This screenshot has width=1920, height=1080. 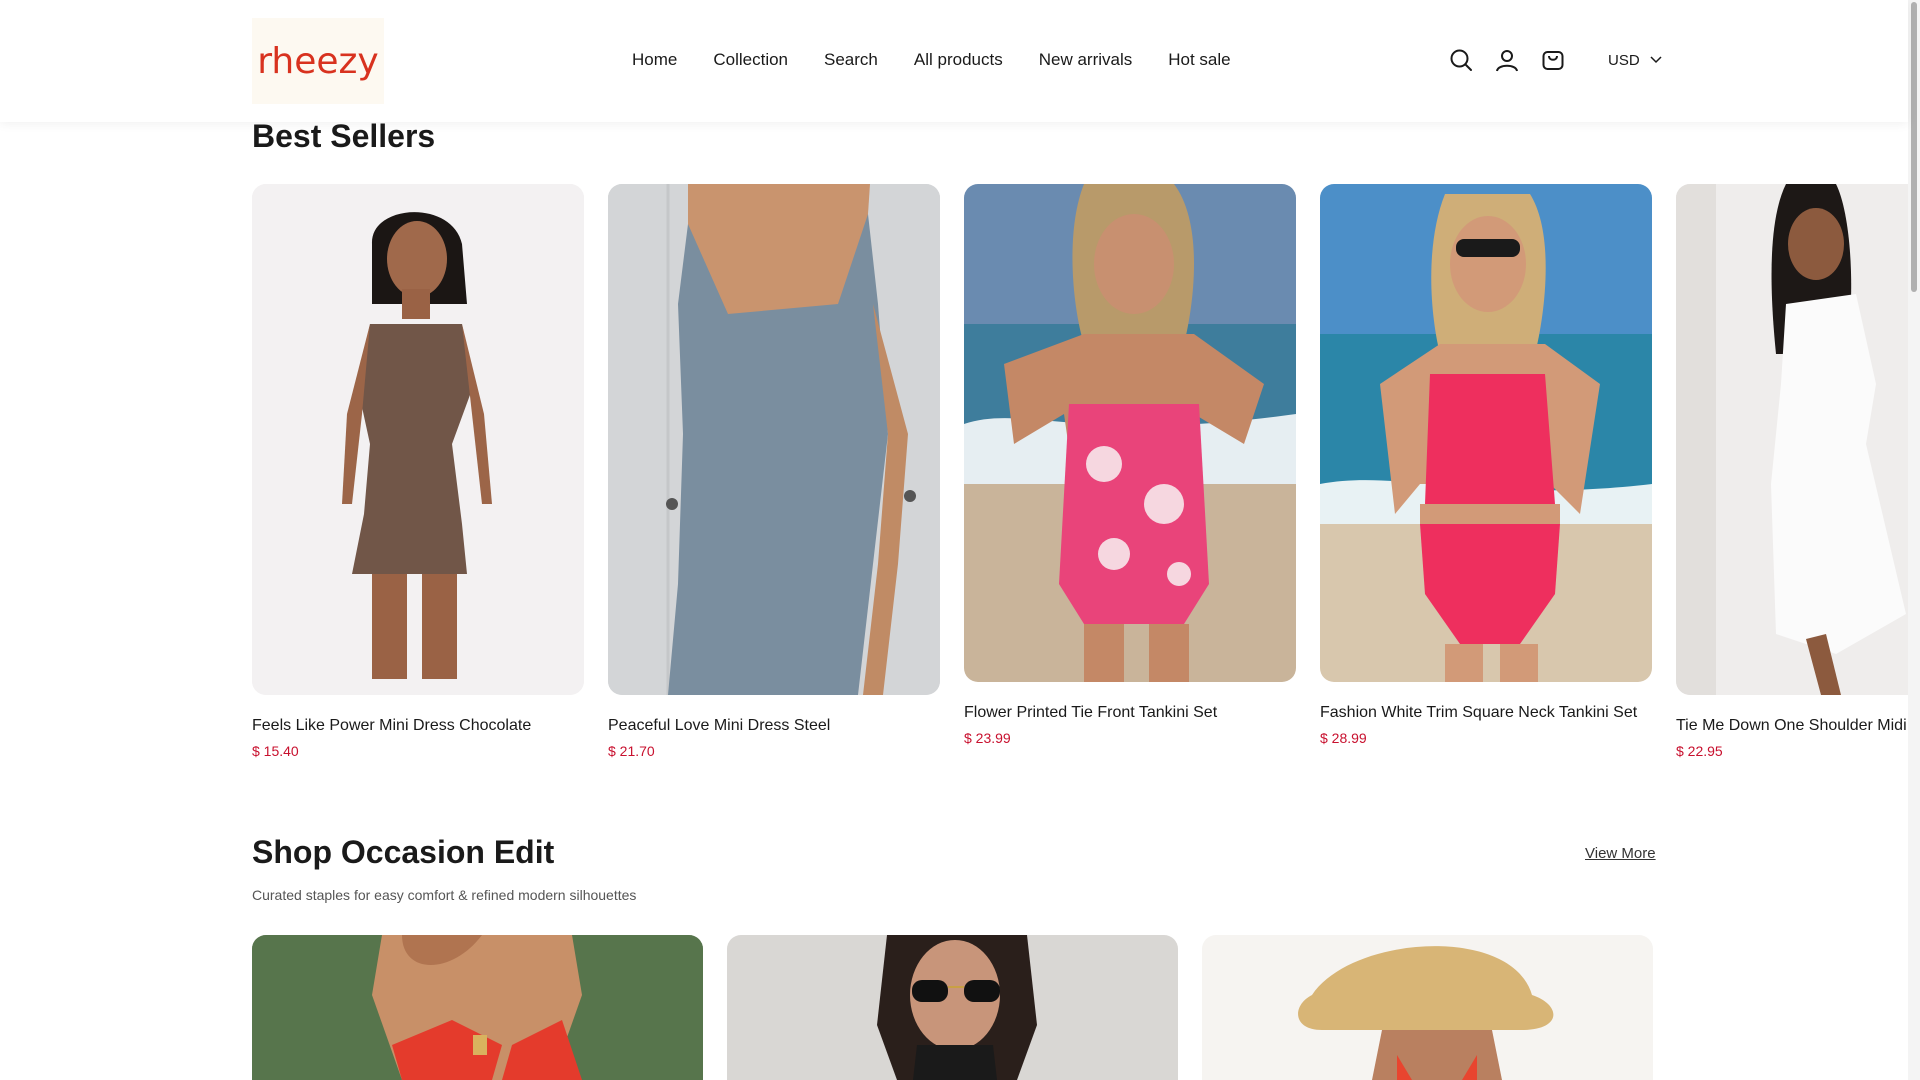 I want to click on occasion-title: Shop Occasion Edit, so click(x=403, y=852).